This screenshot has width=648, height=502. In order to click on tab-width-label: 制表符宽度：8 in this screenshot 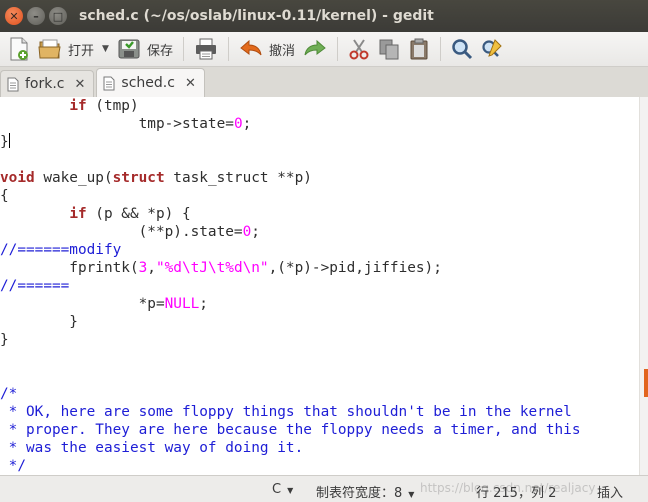, I will do `click(359, 493)`.